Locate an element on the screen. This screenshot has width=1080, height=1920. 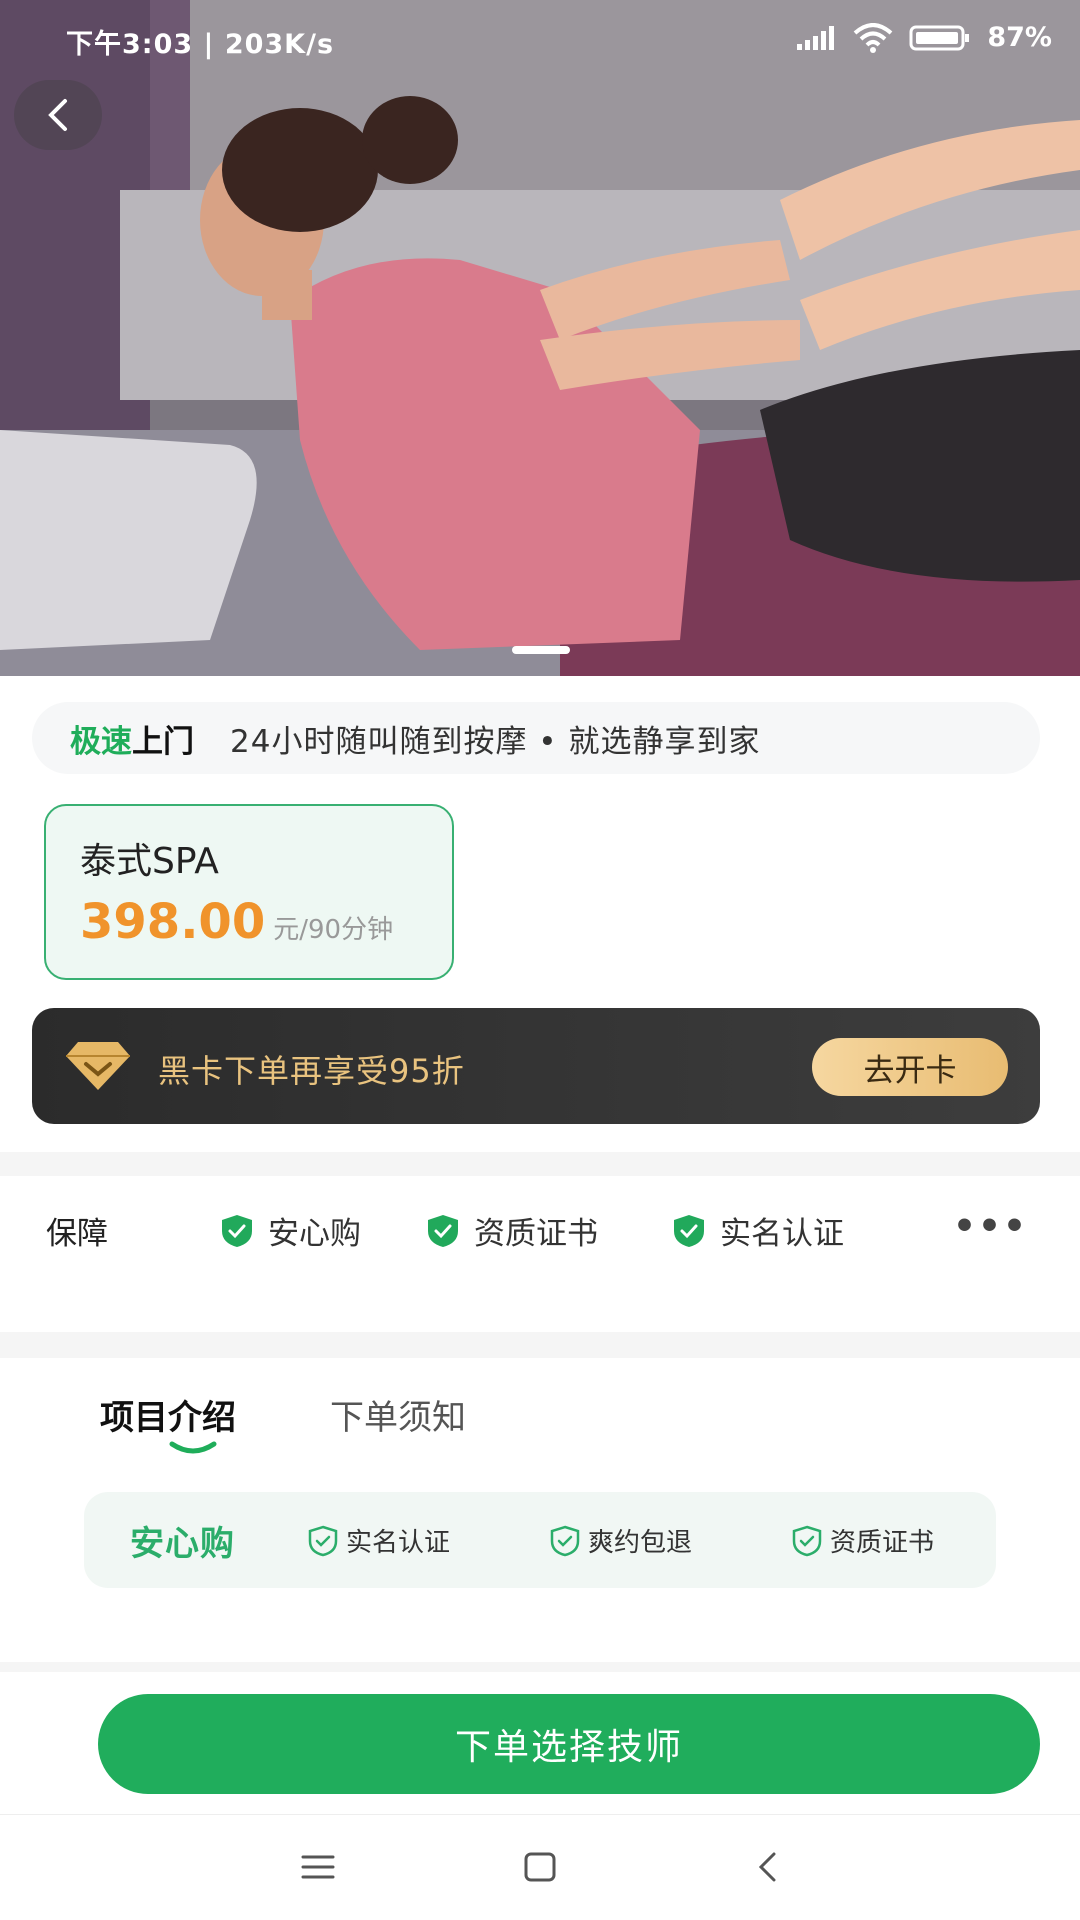
status-icons: 87% is located at coordinates (924, 37).